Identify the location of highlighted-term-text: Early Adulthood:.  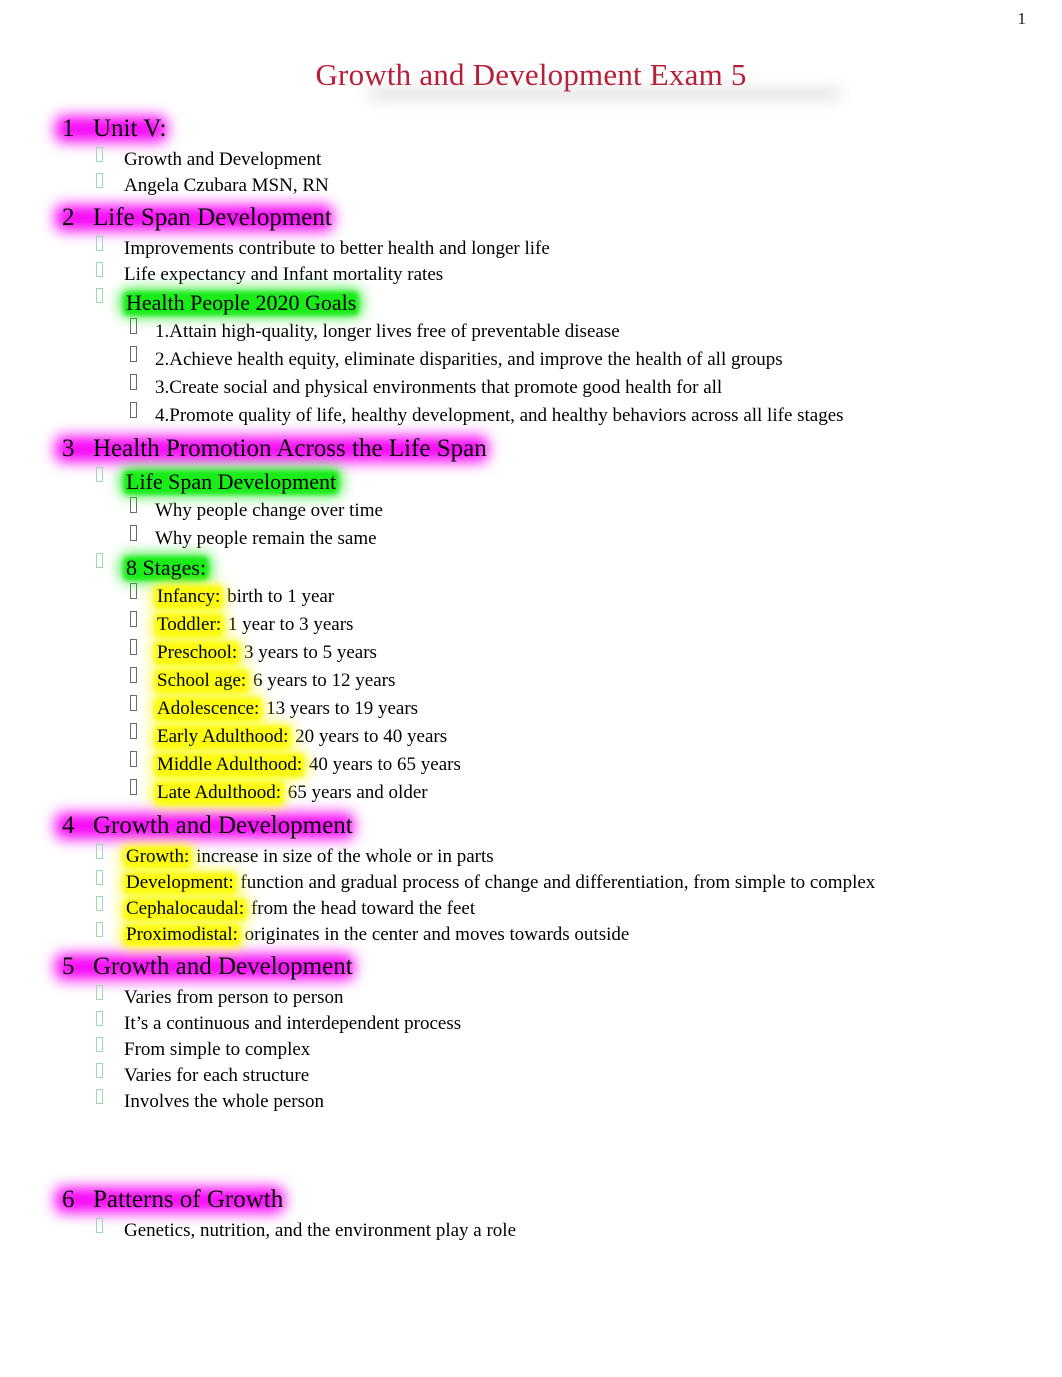
(223, 736).